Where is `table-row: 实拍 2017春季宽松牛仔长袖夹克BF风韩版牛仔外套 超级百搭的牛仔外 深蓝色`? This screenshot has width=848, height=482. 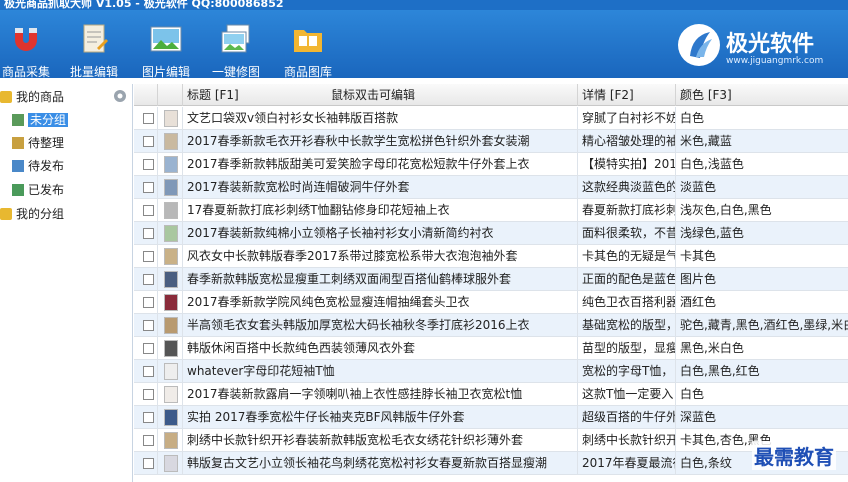
table-row: 实拍 2017春季宽松牛仔长袖夹克BF风韩版牛仔外套 超级百搭的牛仔外 深蓝色 is located at coordinates (491, 417).